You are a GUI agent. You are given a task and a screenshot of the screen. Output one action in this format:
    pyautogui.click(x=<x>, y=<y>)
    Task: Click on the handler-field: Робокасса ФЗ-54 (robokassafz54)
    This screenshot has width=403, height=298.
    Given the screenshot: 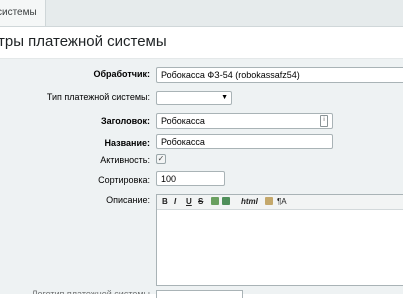 What is the action you would take?
    pyautogui.click(x=279, y=75)
    